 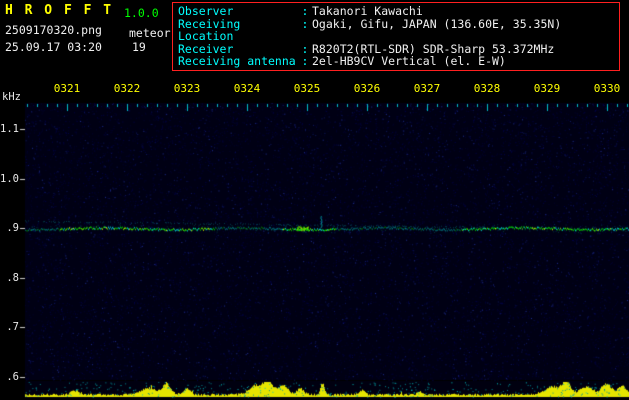 What do you see at coordinates (247, 88) in the screenshot?
I see `time-label: 0324` at bounding box center [247, 88].